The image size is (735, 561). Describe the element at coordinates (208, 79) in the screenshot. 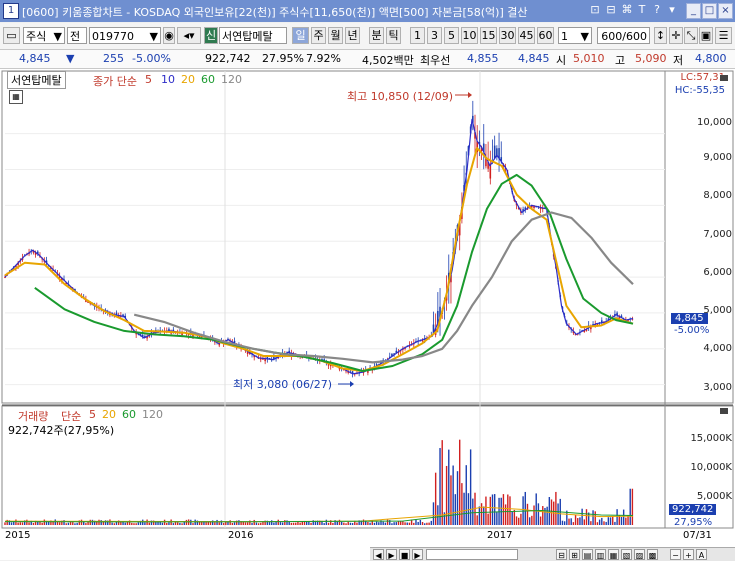

I see `ma-60: 60` at that location.